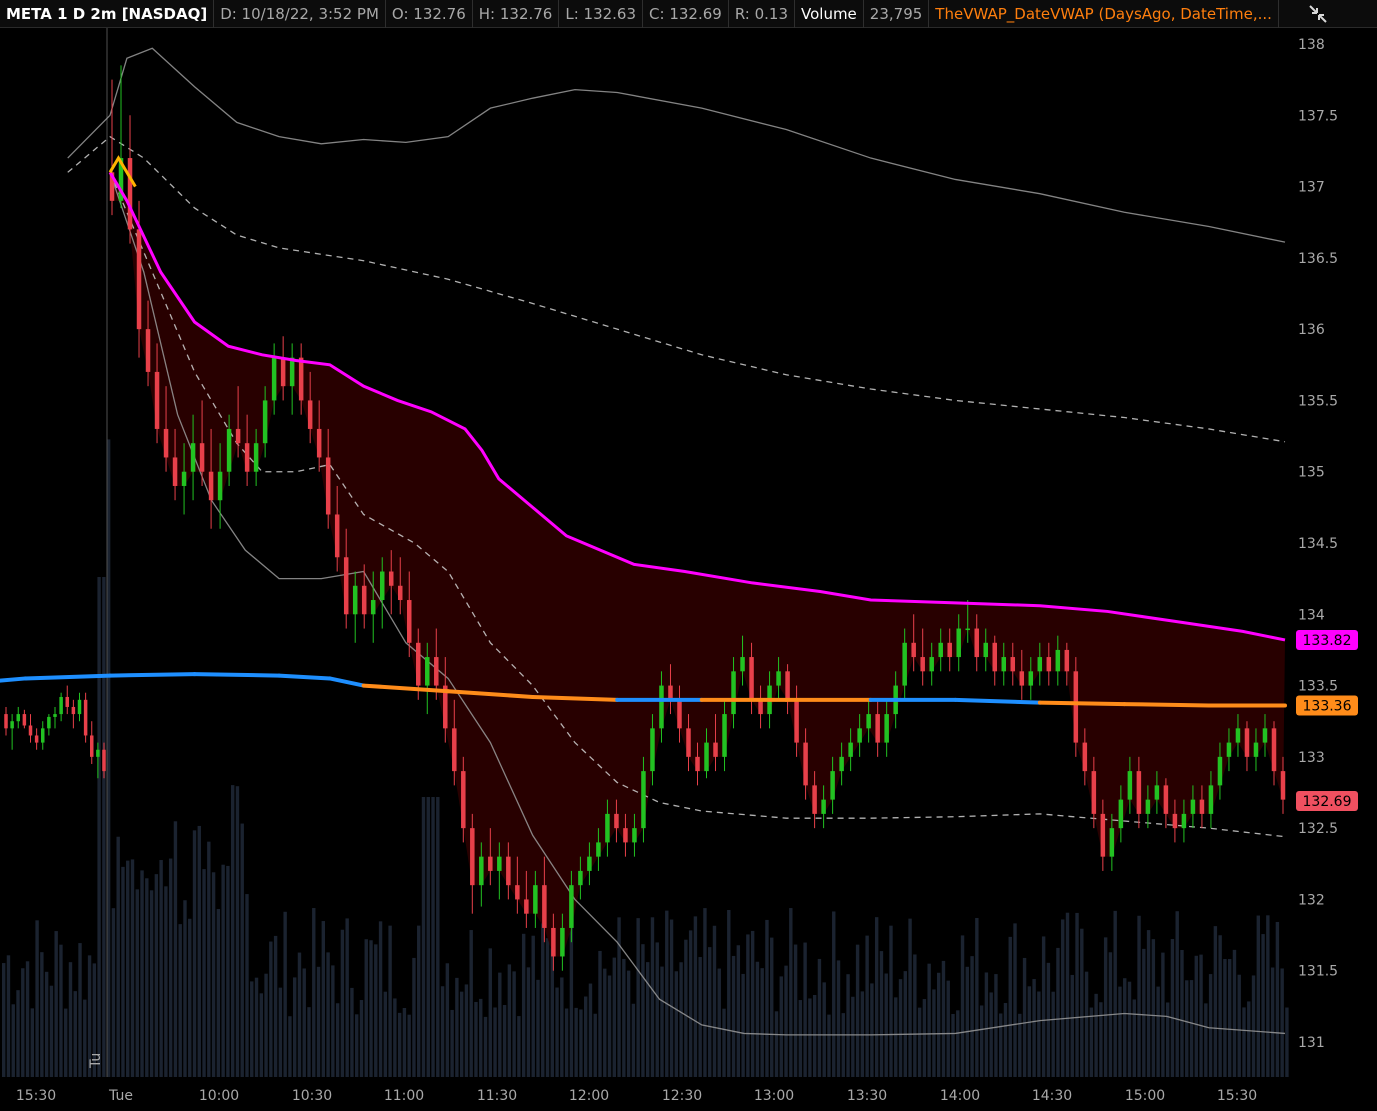 This screenshot has height=1111, width=1377. I want to click on price-tick-label: 136.5, so click(1318, 259).